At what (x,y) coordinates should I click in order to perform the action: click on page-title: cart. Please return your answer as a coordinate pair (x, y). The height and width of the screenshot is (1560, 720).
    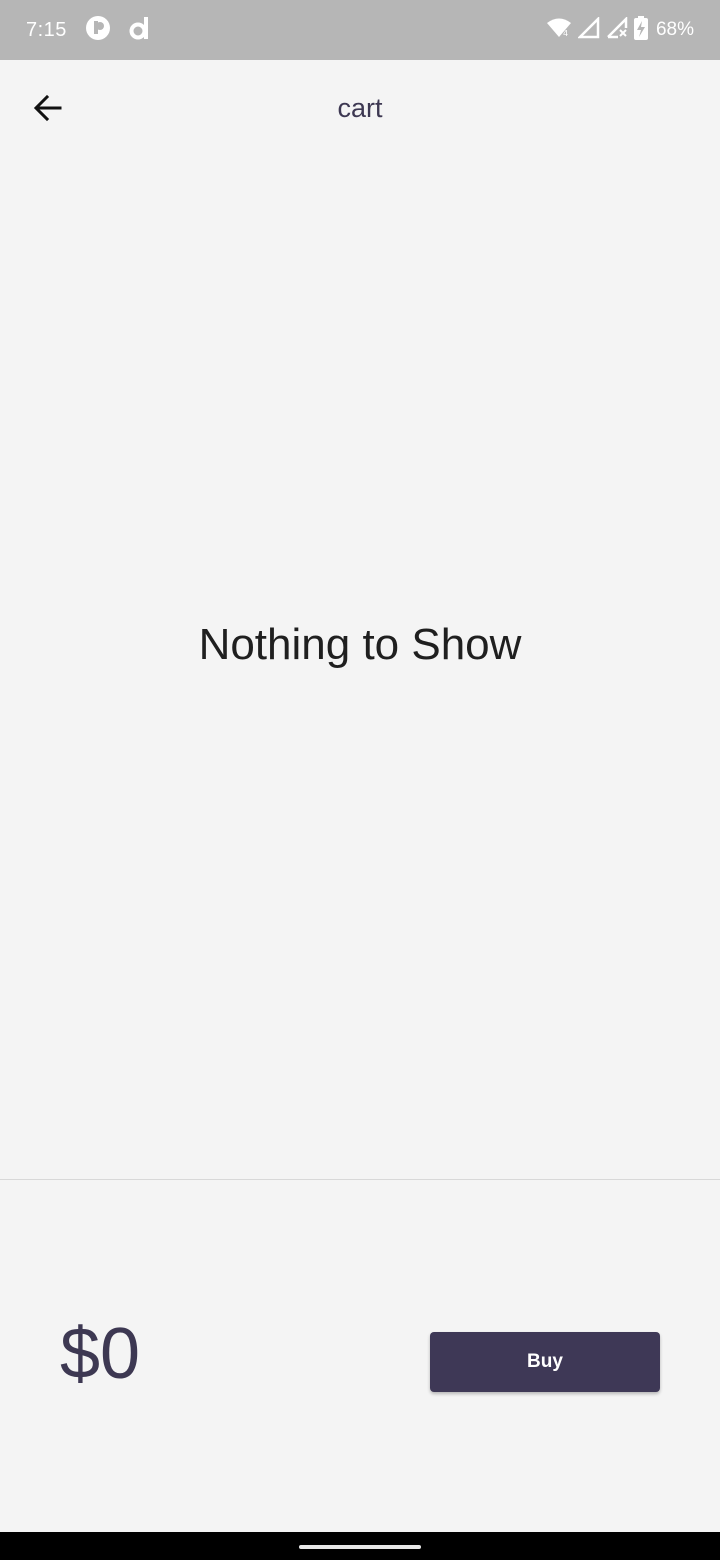
    Looking at the image, I should click on (360, 107).